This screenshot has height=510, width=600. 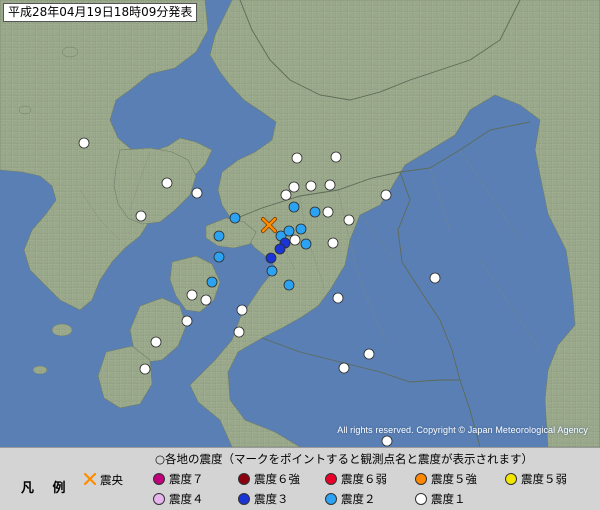 I want to click on legend-item-intensity-6-lower: 震度６弱, so click(x=356, y=479).